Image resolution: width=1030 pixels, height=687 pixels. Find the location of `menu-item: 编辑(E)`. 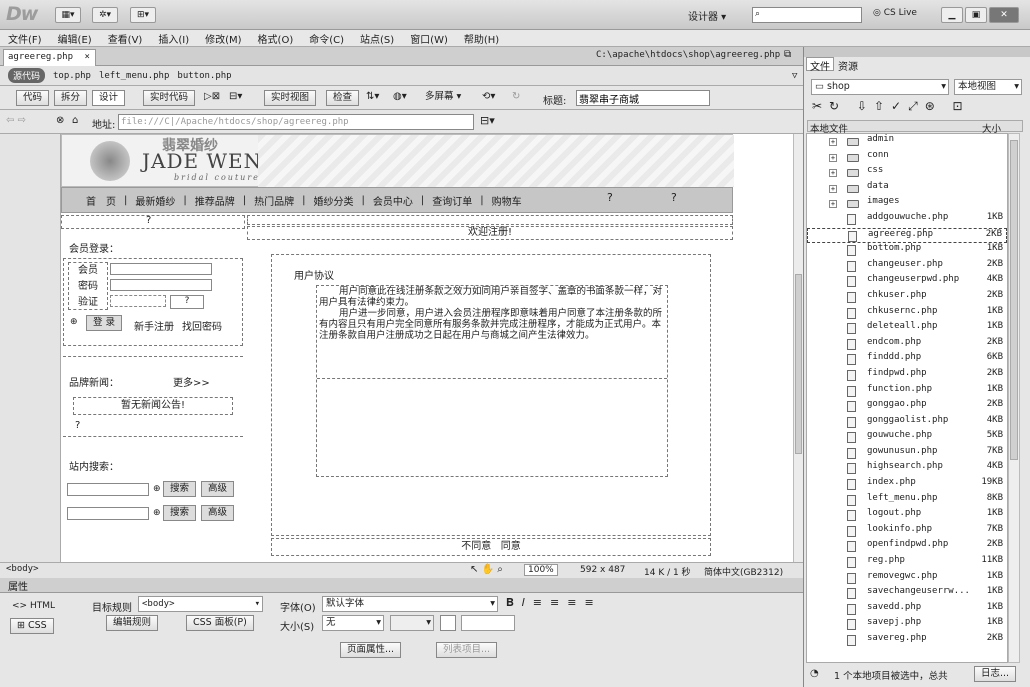

menu-item: 编辑(E) is located at coordinates (75, 38).